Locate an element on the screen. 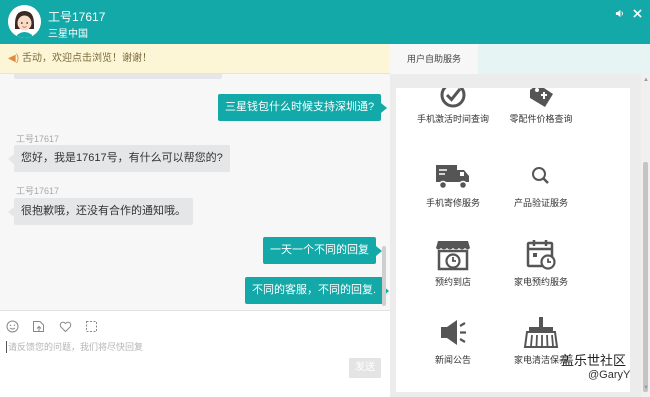  scroll-down-arrow-icon: ▼ is located at coordinates (646, 388).